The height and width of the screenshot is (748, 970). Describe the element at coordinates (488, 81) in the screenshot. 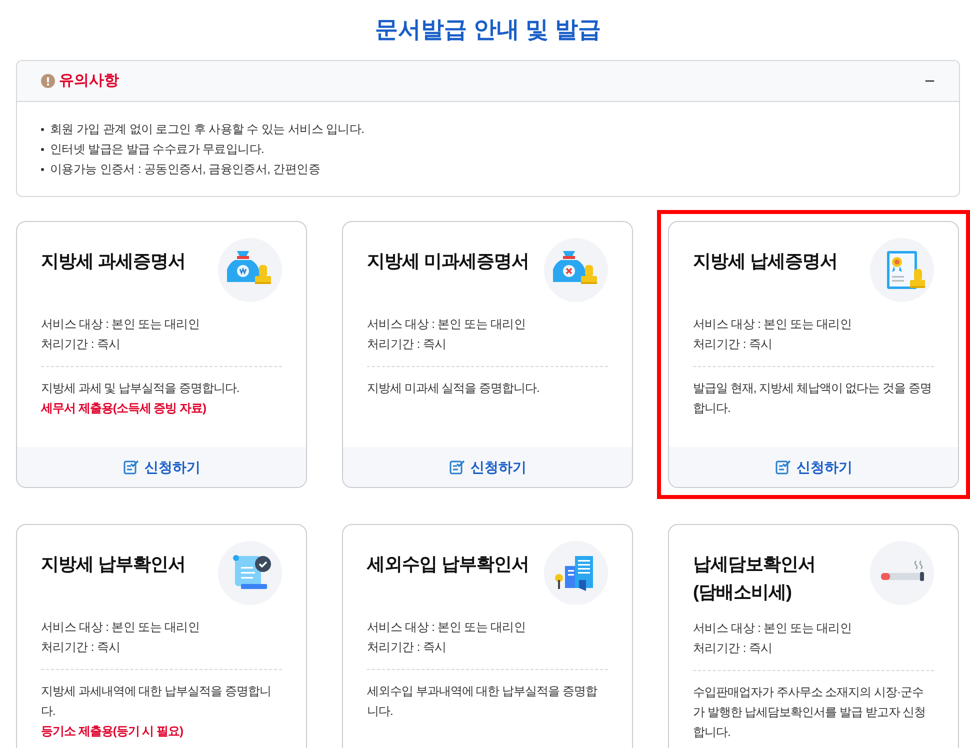

I see `notice-header: 유의사항 −` at that location.